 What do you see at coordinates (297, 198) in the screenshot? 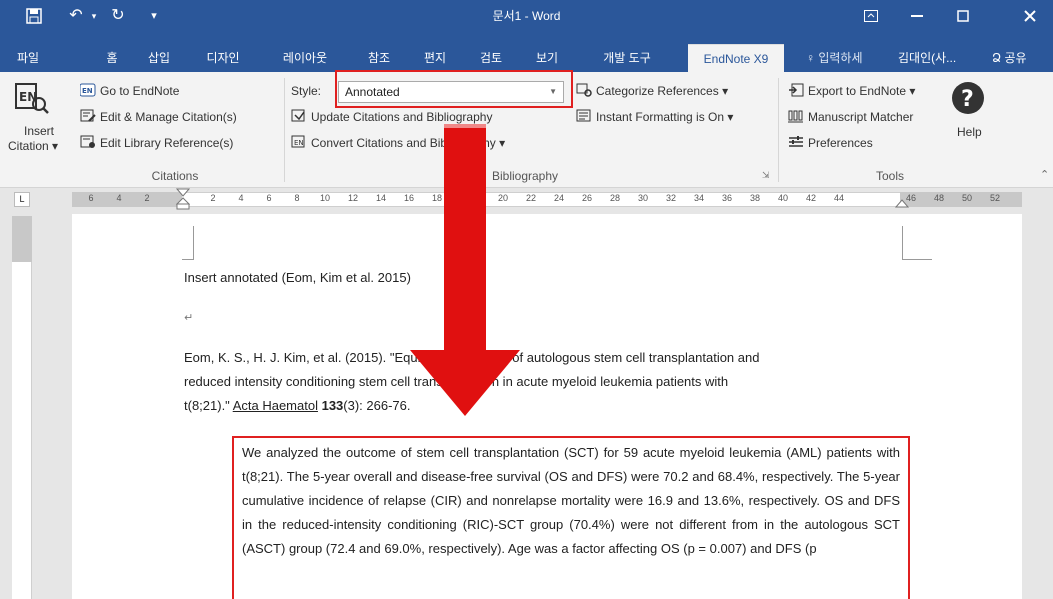
I see `ruler-tick: 8` at bounding box center [297, 198].